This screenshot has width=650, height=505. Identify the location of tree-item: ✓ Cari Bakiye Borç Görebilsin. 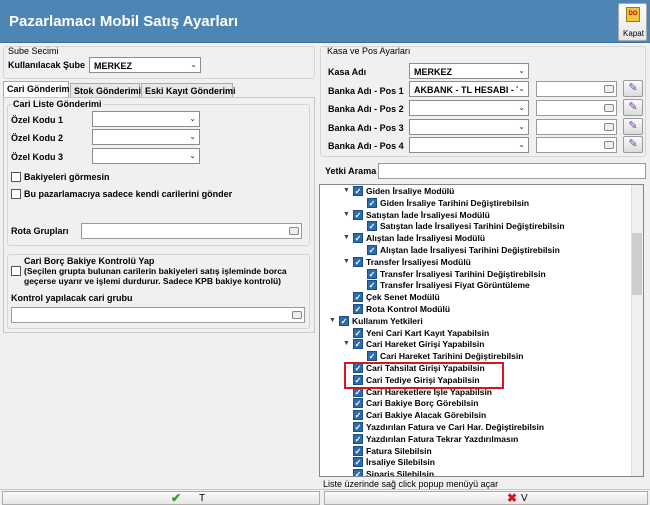
(475, 404).